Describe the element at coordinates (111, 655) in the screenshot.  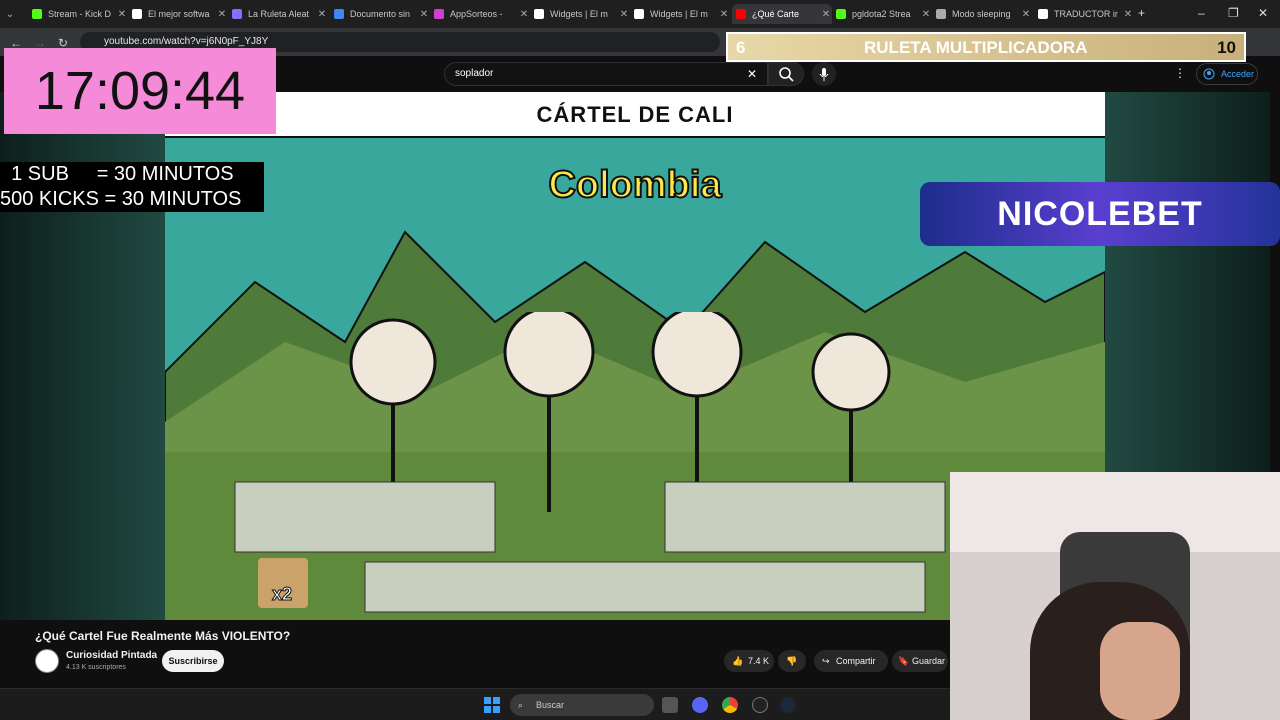
I see `channel-name: Curiosidad Pintada` at that location.